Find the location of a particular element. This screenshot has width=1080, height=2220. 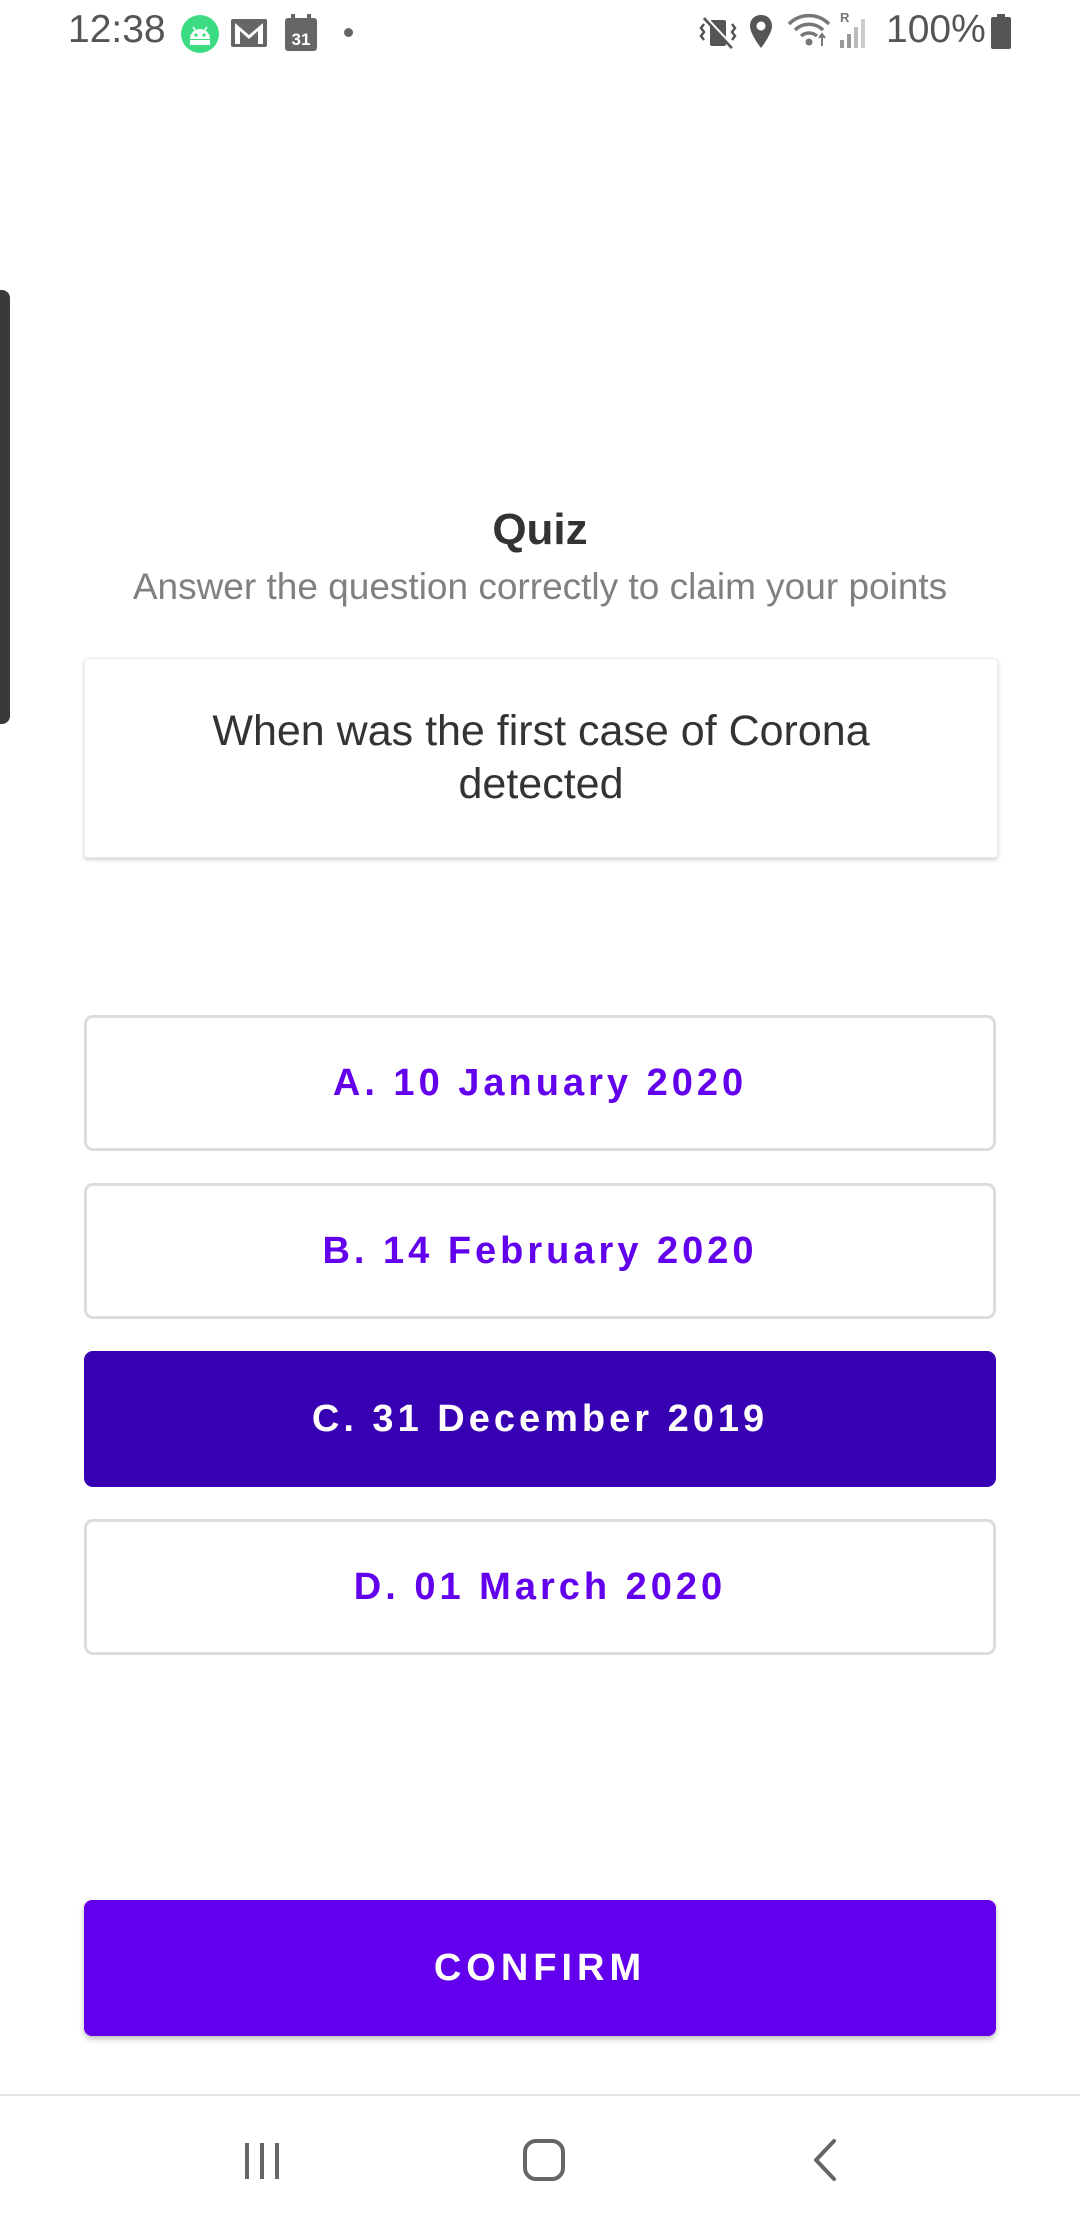

android-icon is located at coordinates (200, 36).